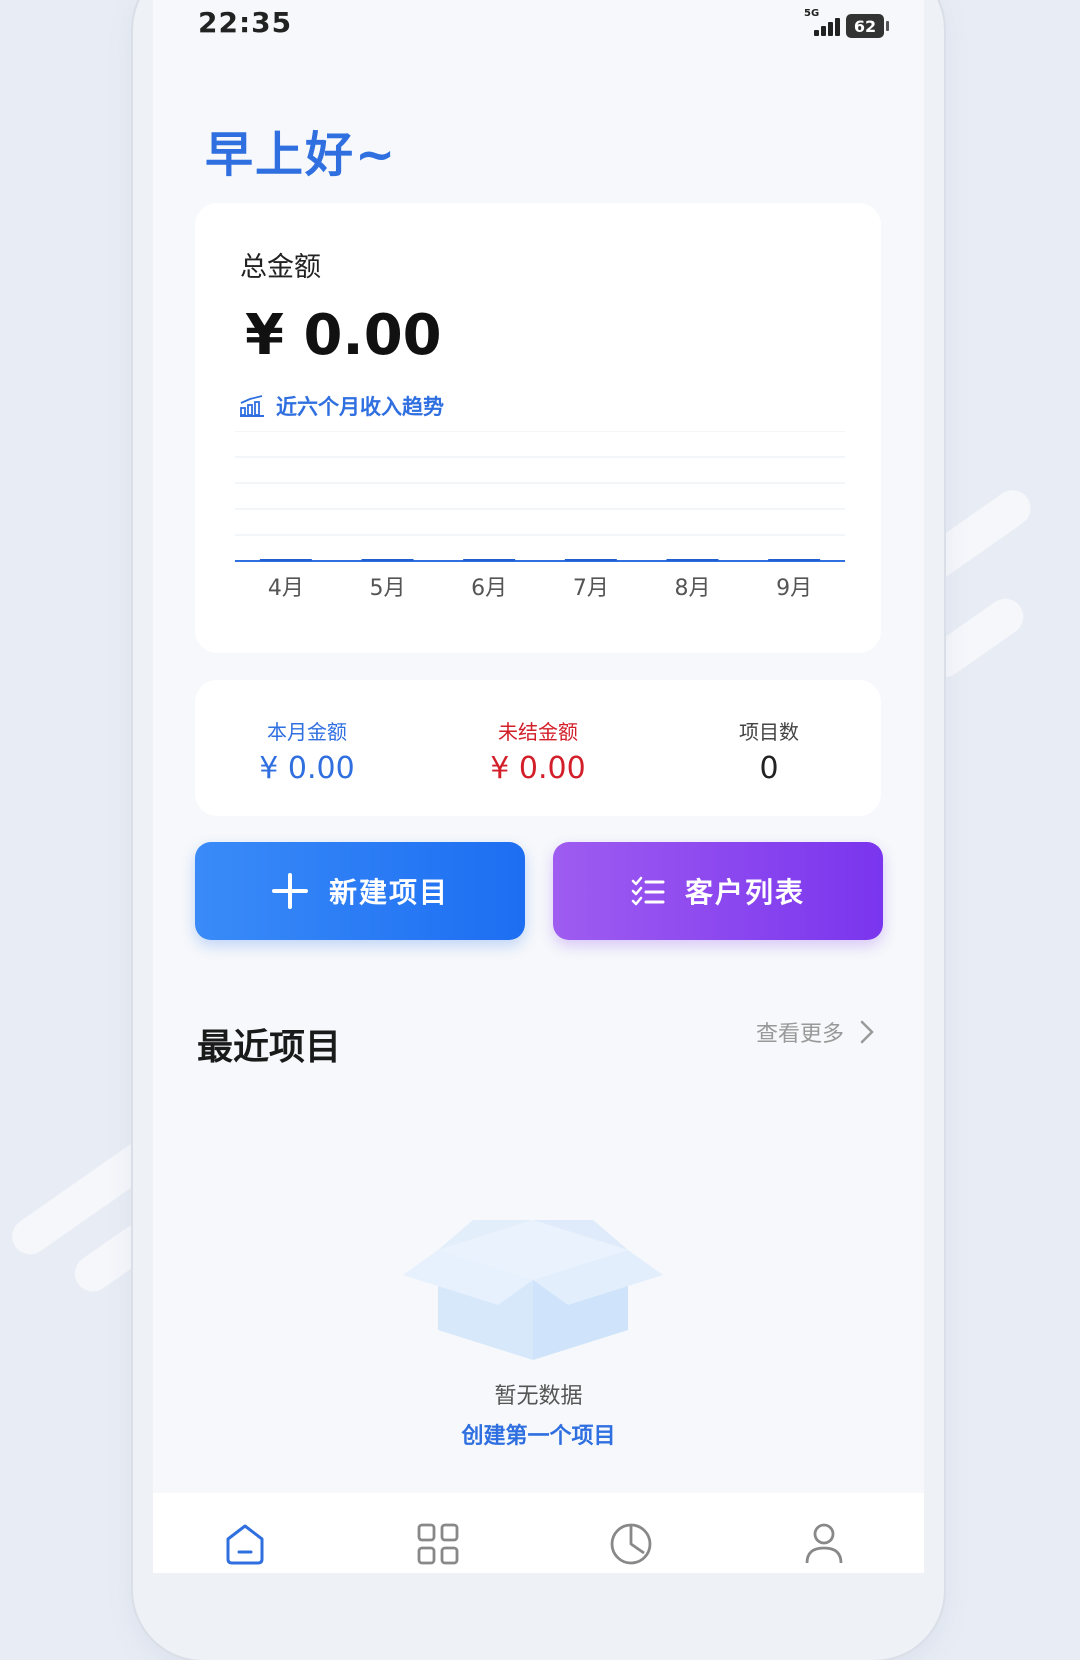 The width and height of the screenshot is (1080, 1660). I want to click on stat-project-count: 项目数 0, so click(769, 751).